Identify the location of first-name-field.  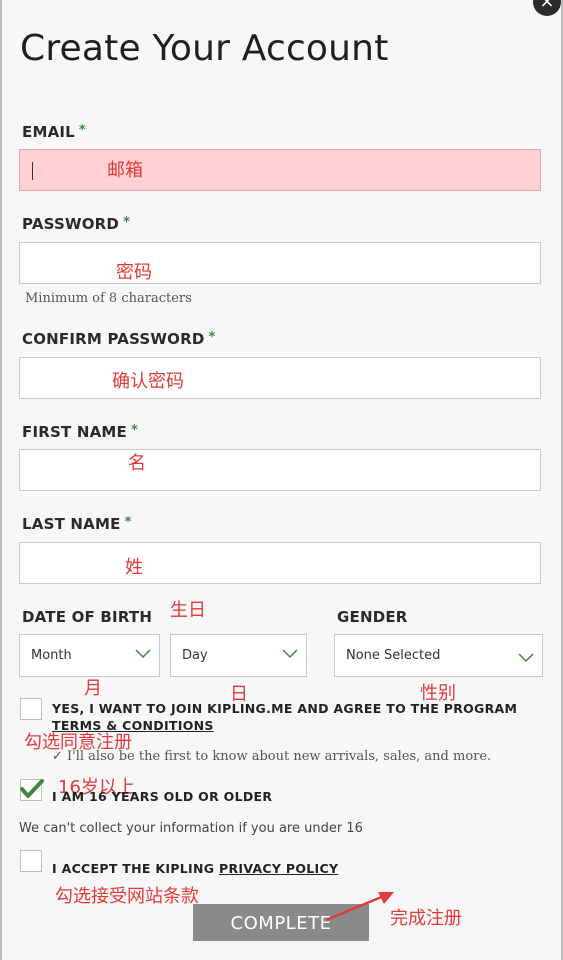
(280, 470).